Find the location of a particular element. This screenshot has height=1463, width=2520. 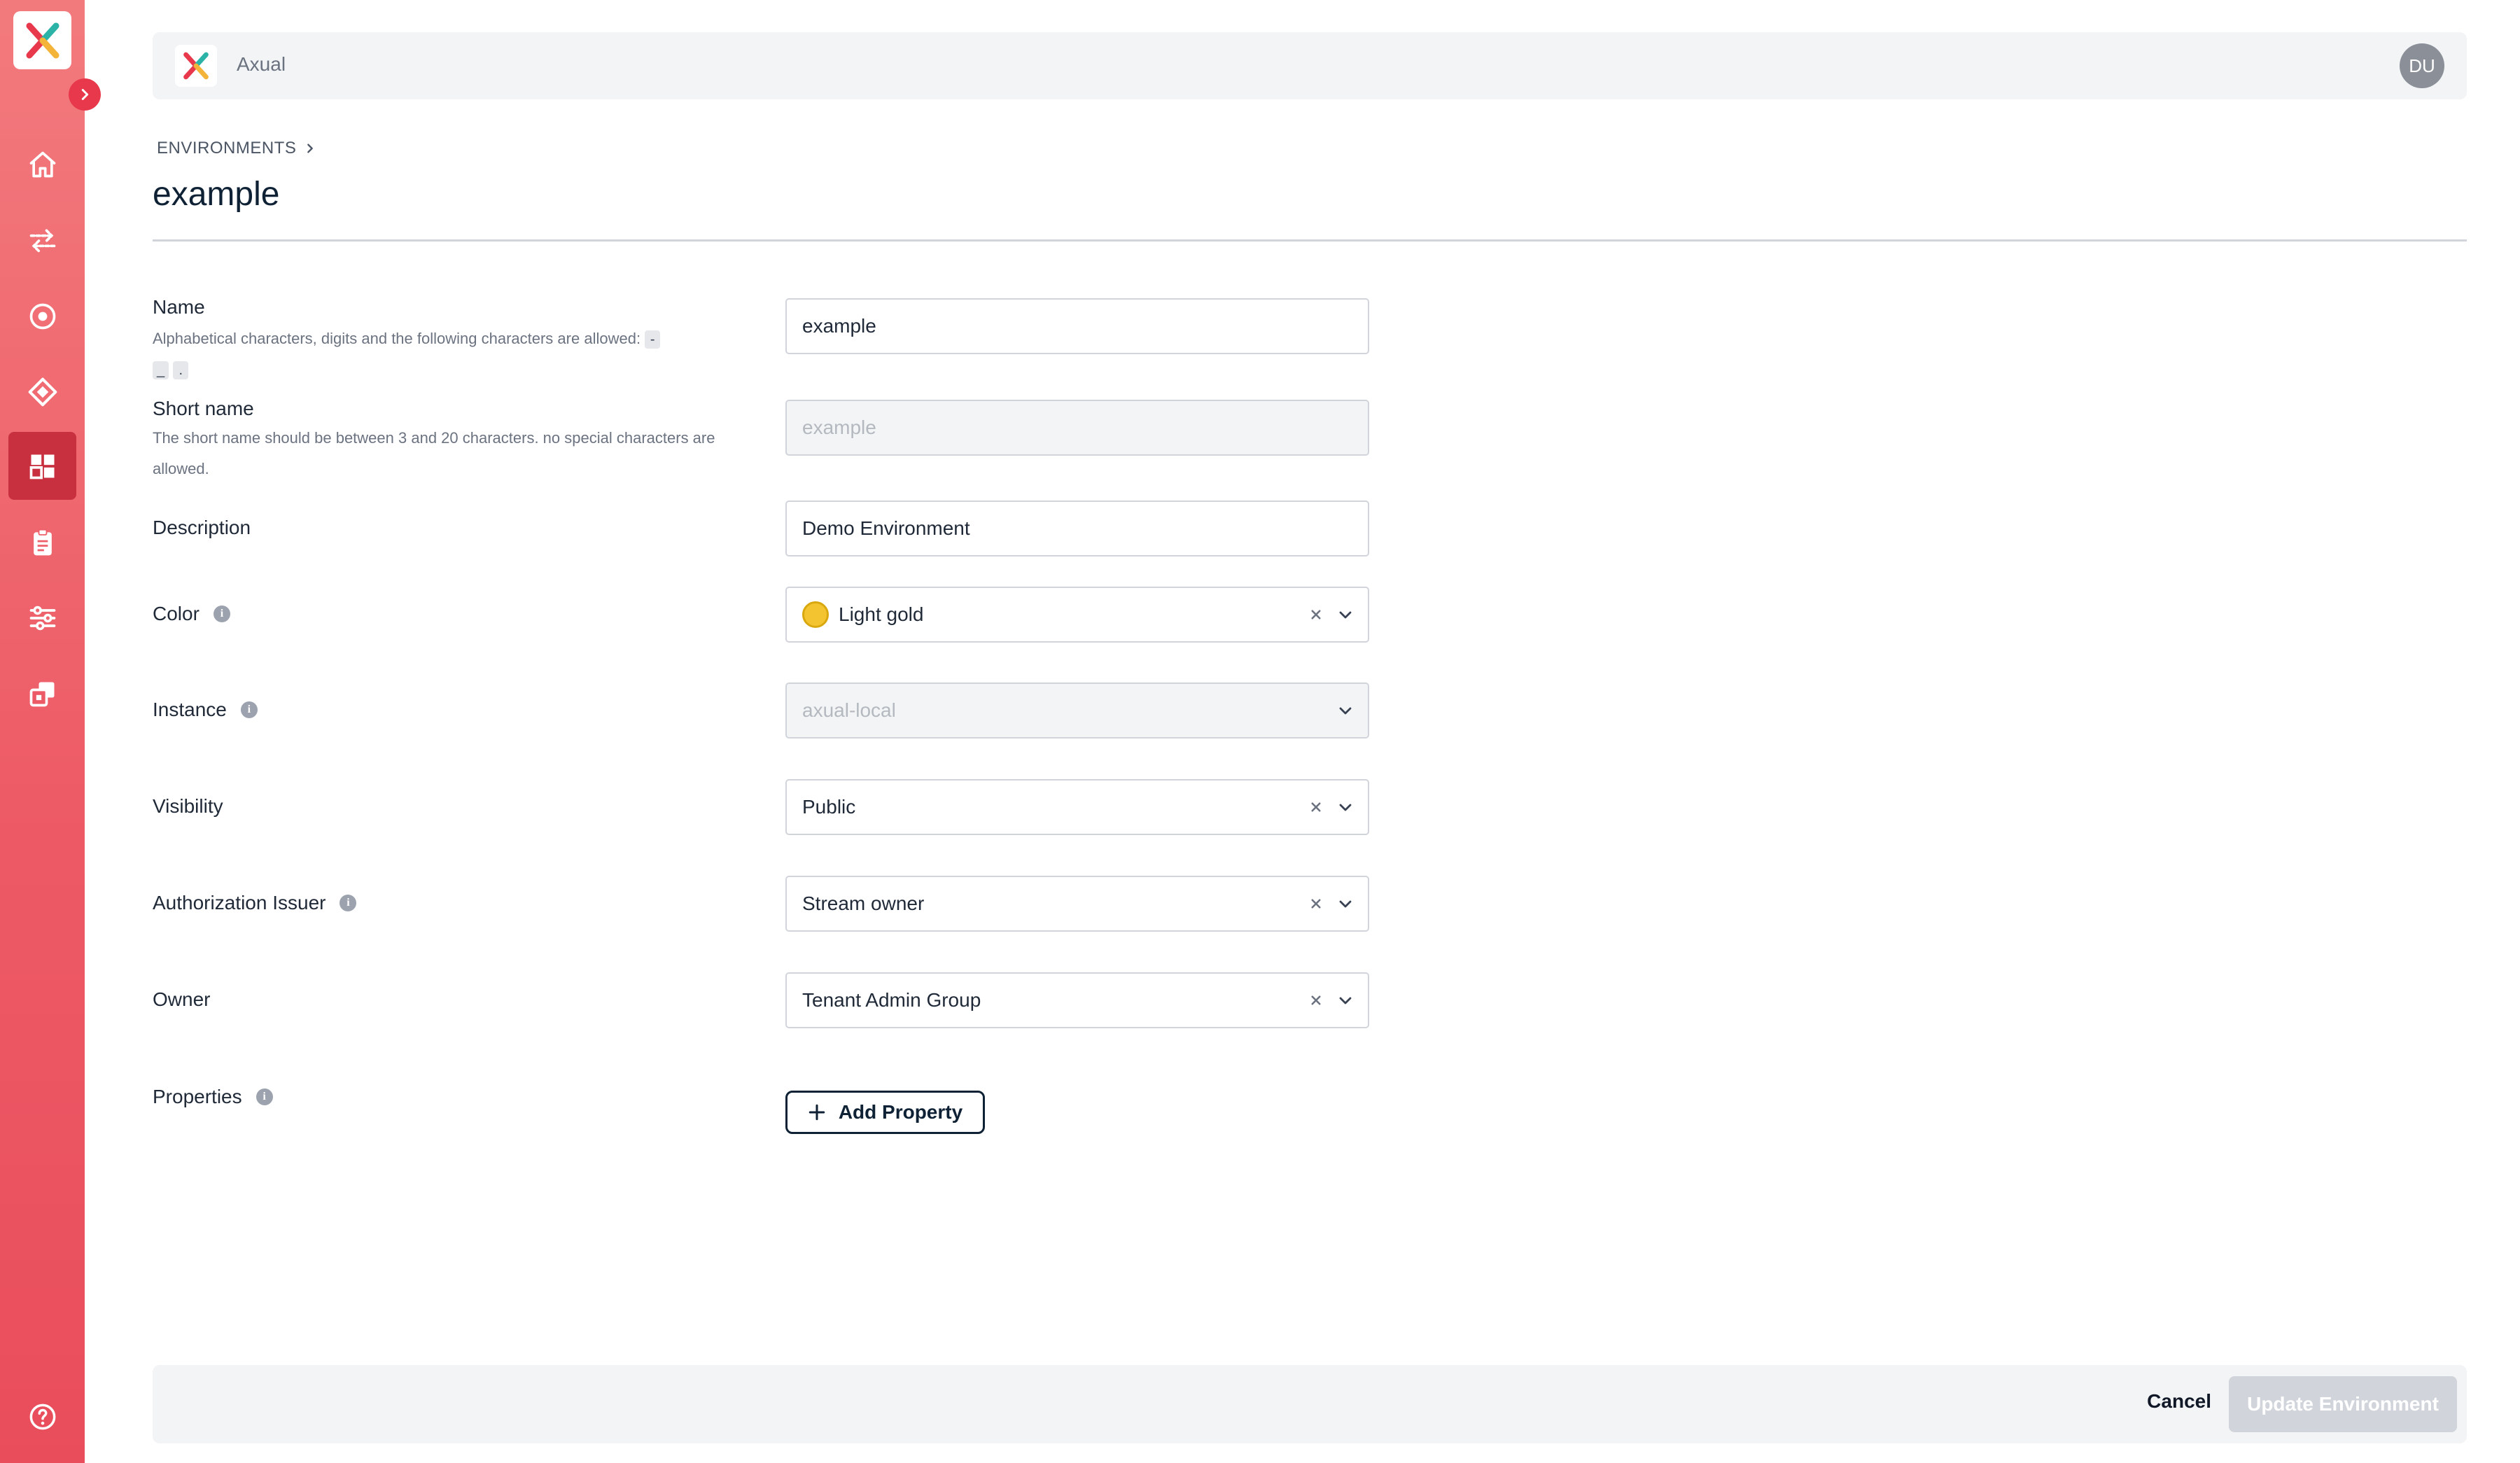

authorization-issuer-select: Stream owner is located at coordinates (1077, 904).